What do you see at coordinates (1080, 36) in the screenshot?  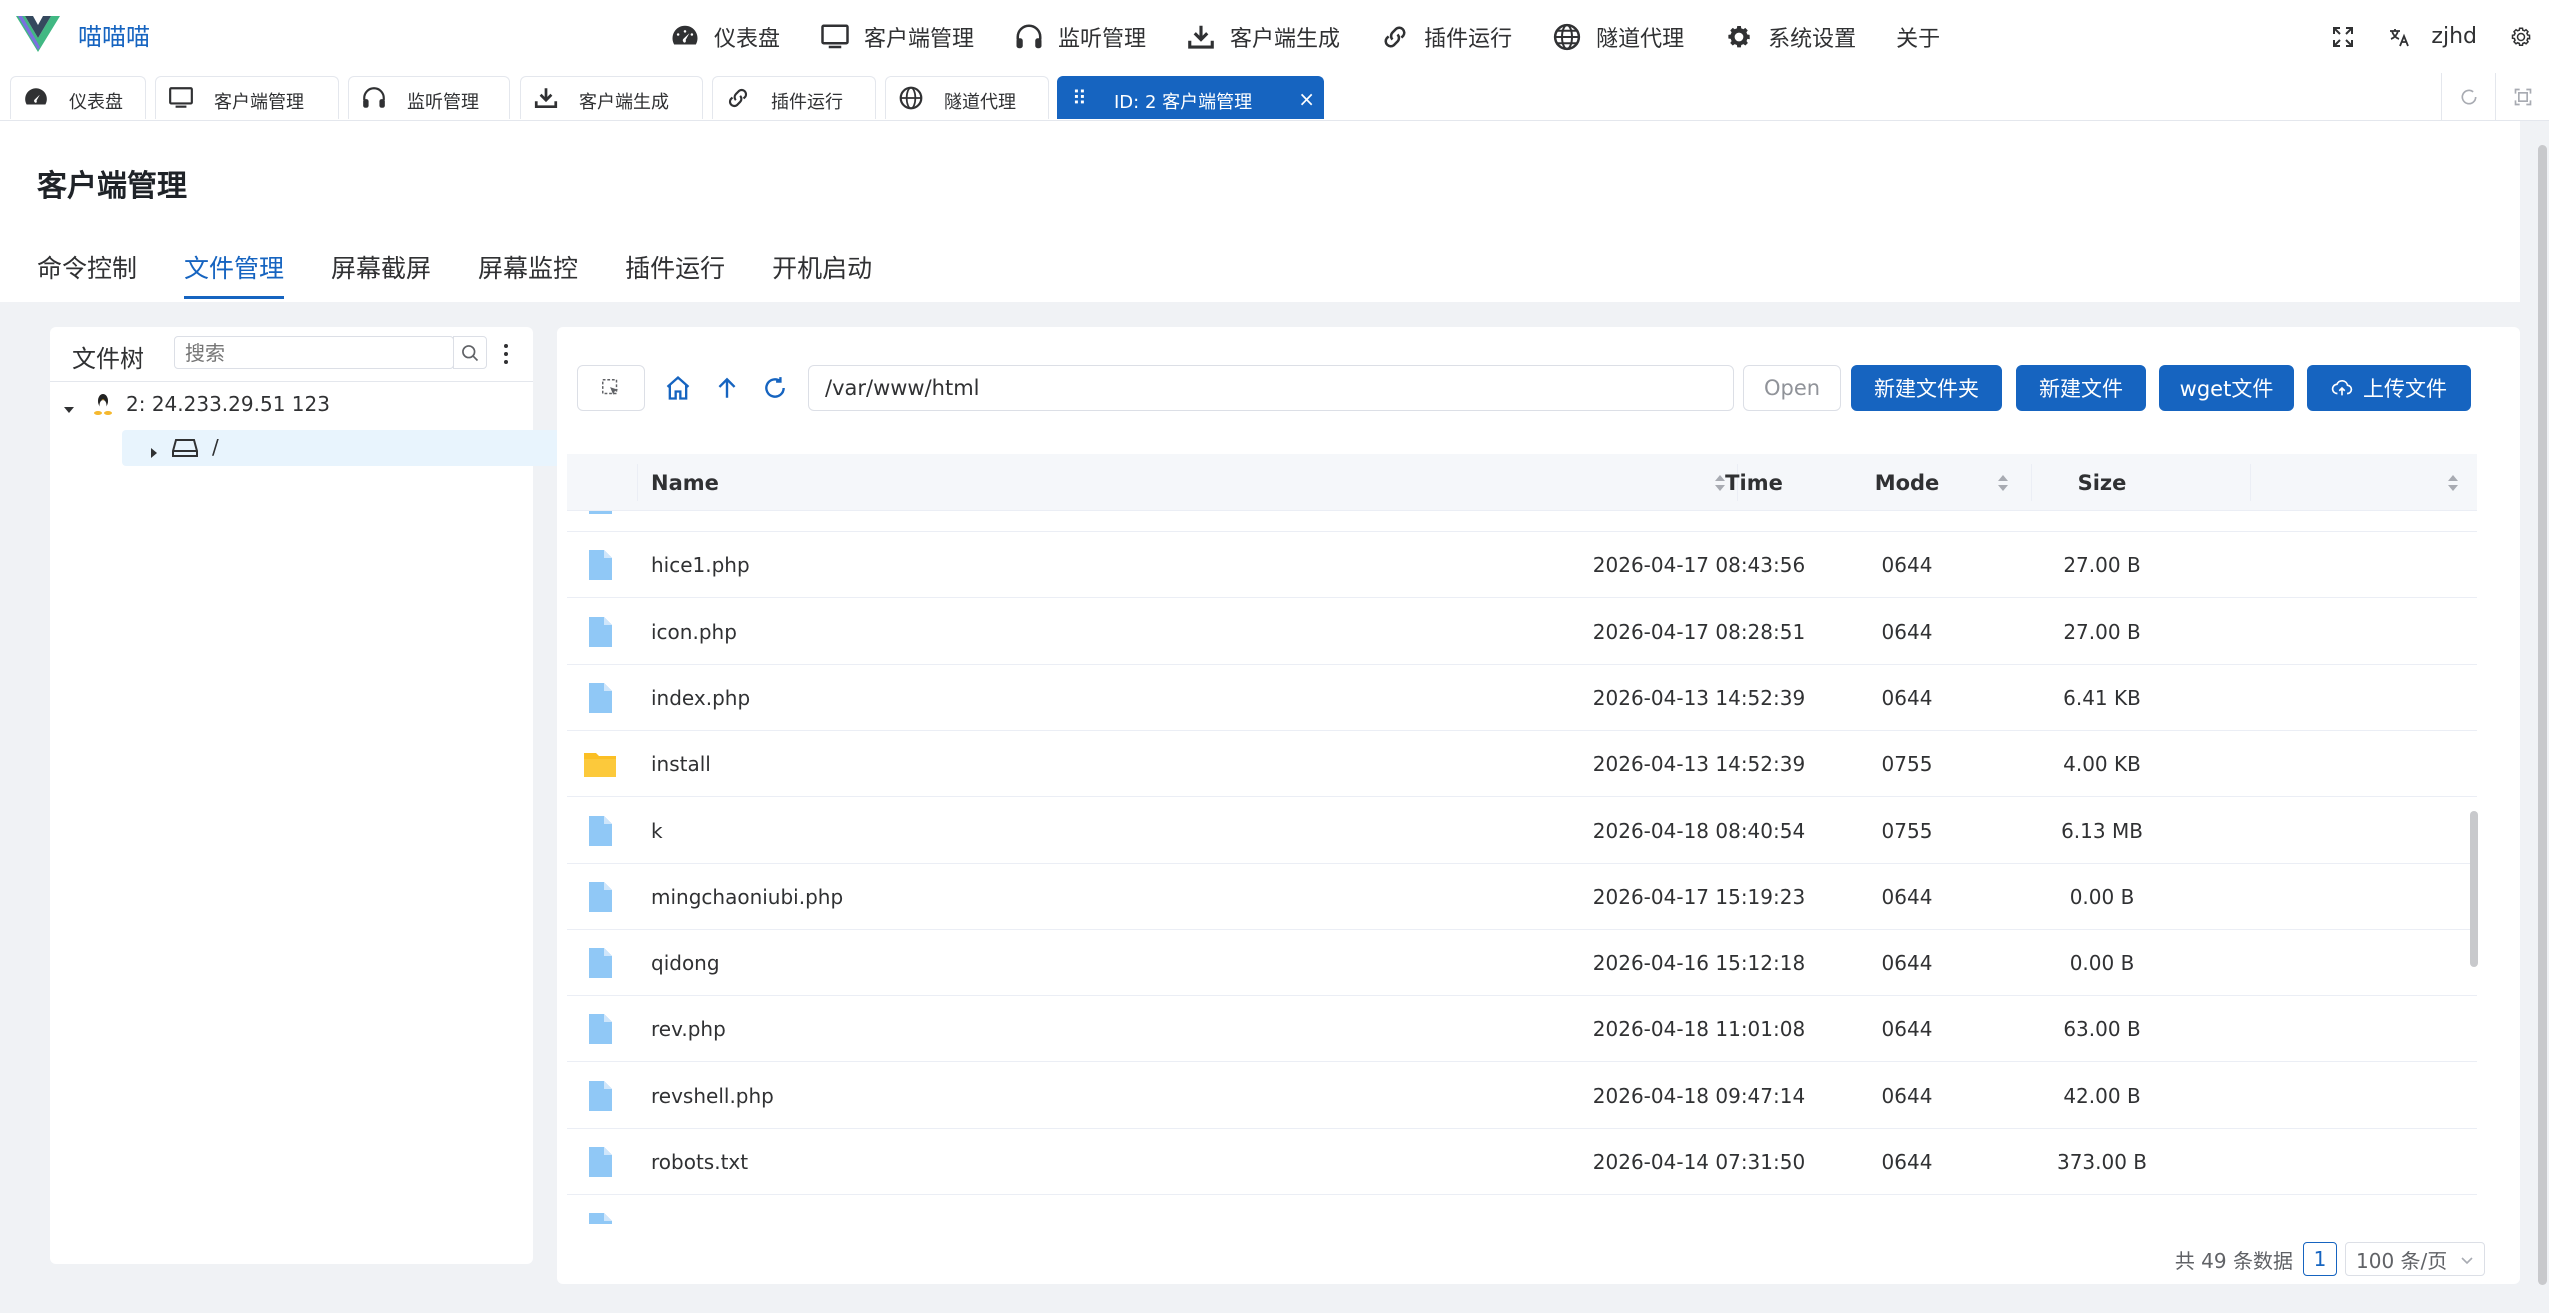 I see `nav-listener-management: 监听管理` at bounding box center [1080, 36].